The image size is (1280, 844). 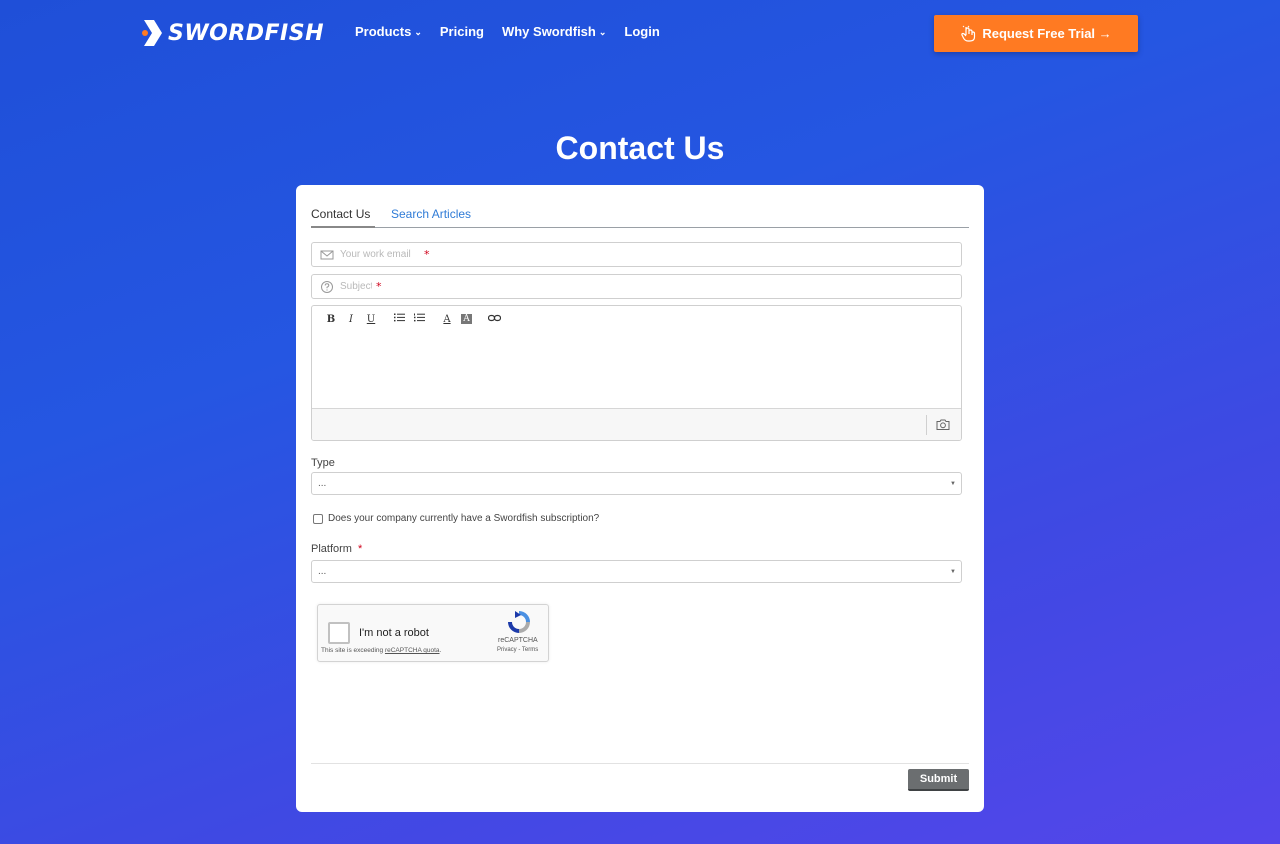 I want to click on numbered-list-button, so click(x=419, y=319).